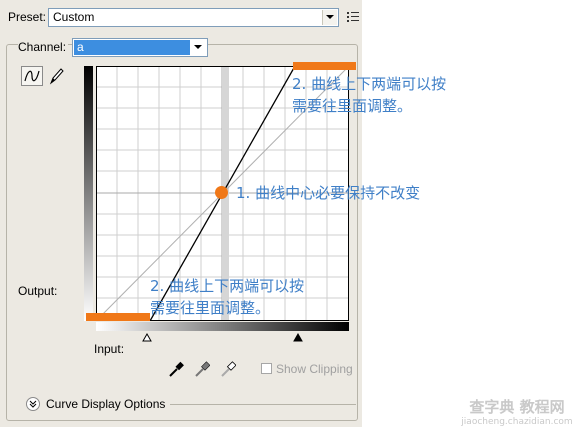 This screenshot has width=587, height=427. What do you see at coordinates (369, 95) in the screenshot?
I see `annotation-top-right: 2. 曲线上下两端可以按 需要往里面调整。` at bounding box center [369, 95].